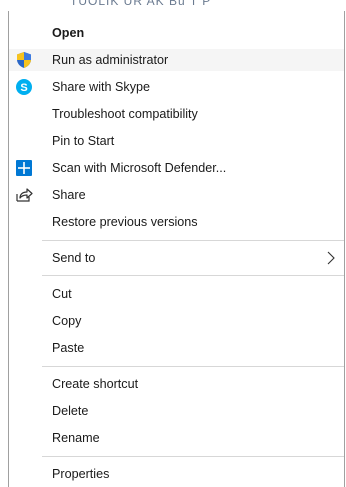 The width and height of the screenshot is (346, 487). Describe the element at coordinates (176, 294) in the screenshot. I see `menu-item-cut: Cut` at that location.